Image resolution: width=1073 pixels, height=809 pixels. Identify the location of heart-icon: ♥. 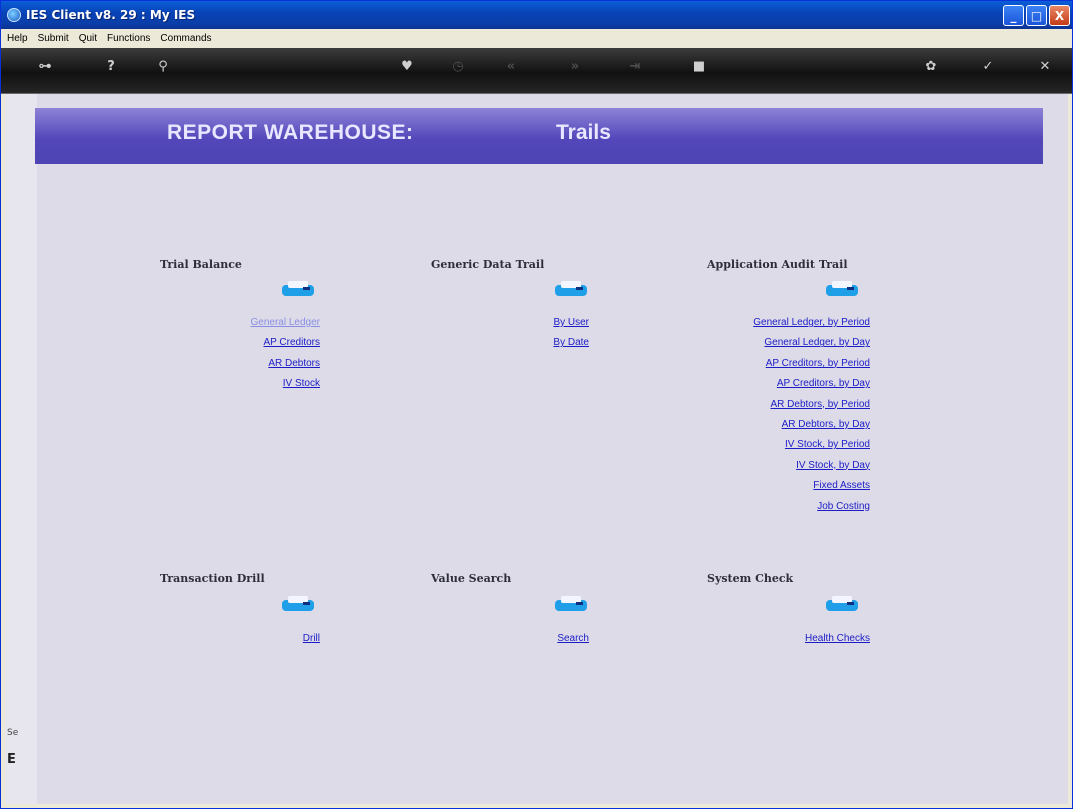
(407, 66).